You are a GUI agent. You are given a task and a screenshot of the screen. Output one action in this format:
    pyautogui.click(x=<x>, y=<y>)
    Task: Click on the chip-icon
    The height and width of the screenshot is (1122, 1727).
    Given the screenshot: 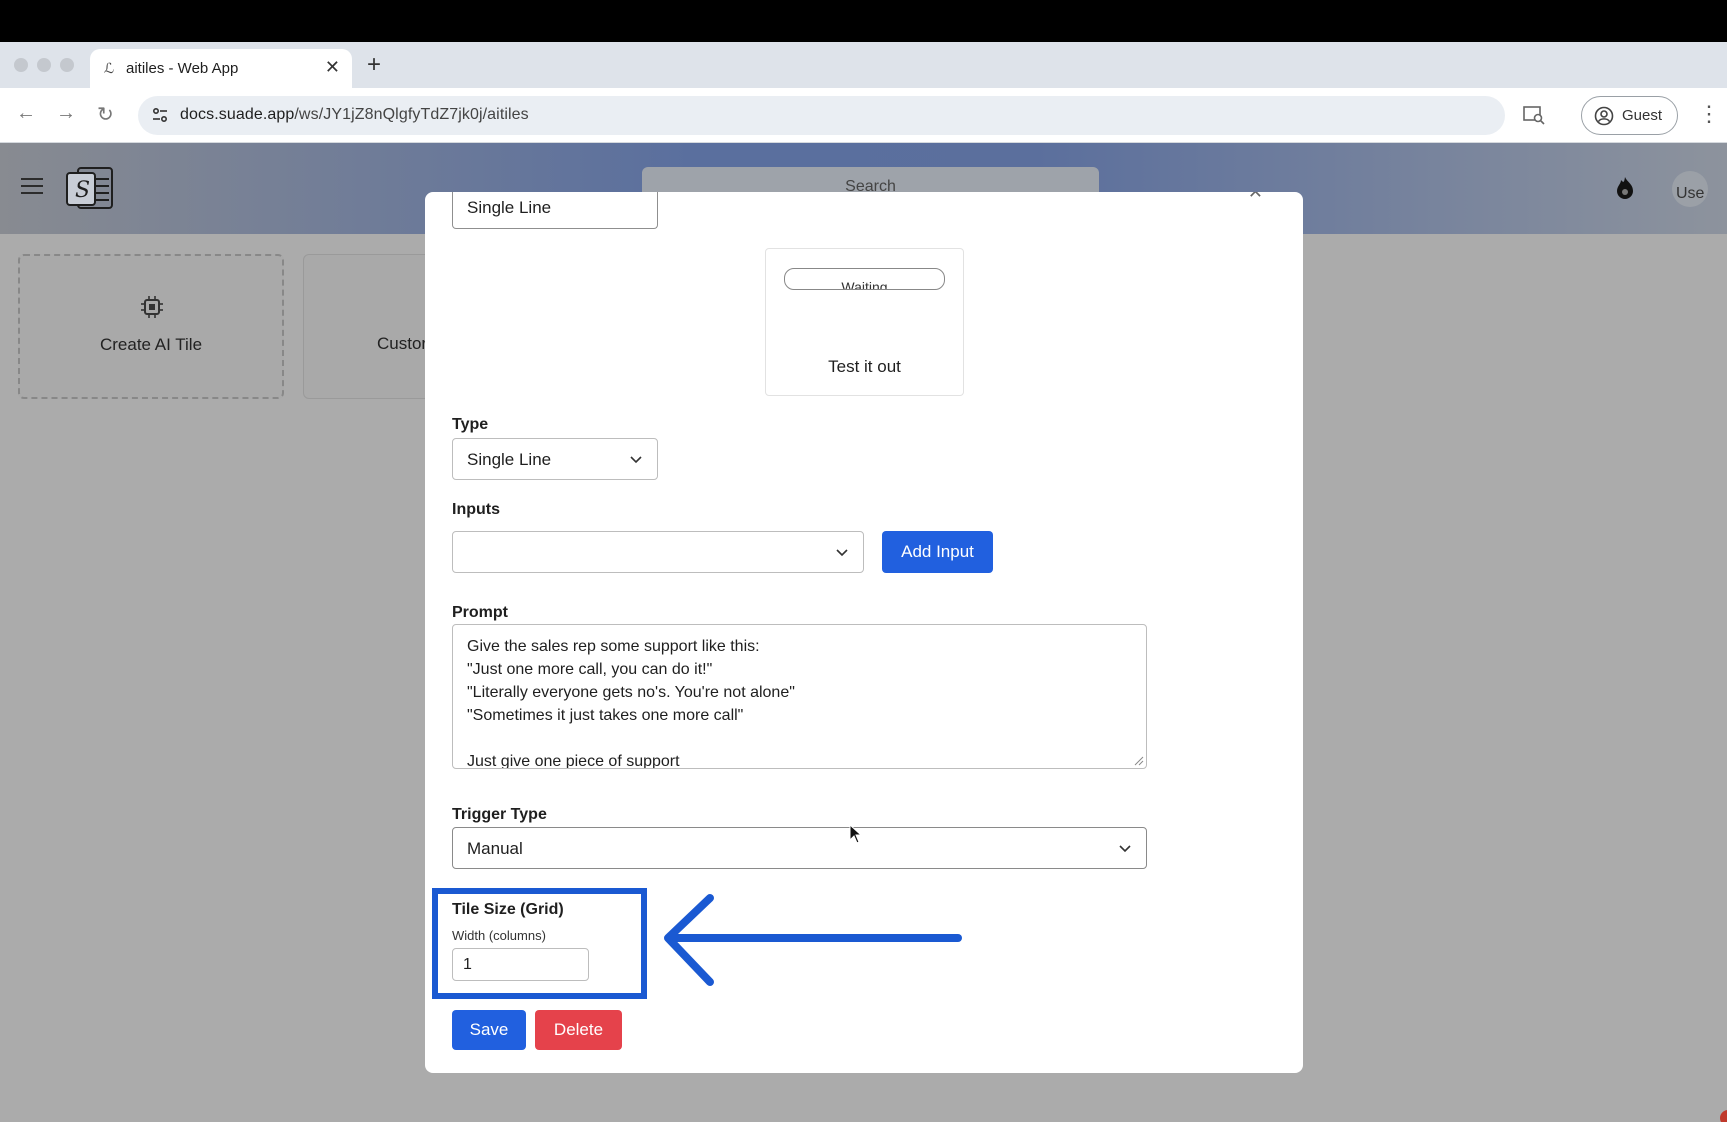 What is the action you would take?
    pyautogui.click(x=152, y=307)
    